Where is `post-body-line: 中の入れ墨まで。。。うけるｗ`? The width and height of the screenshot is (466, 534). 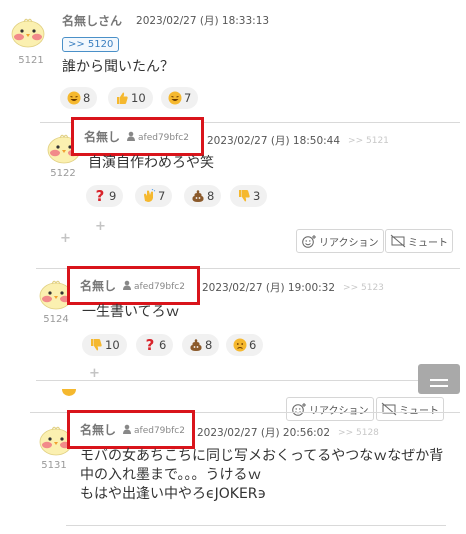 post-body-line: 中の入れ墨まで。。。うけるｗ is located at coordinates (171, 475).